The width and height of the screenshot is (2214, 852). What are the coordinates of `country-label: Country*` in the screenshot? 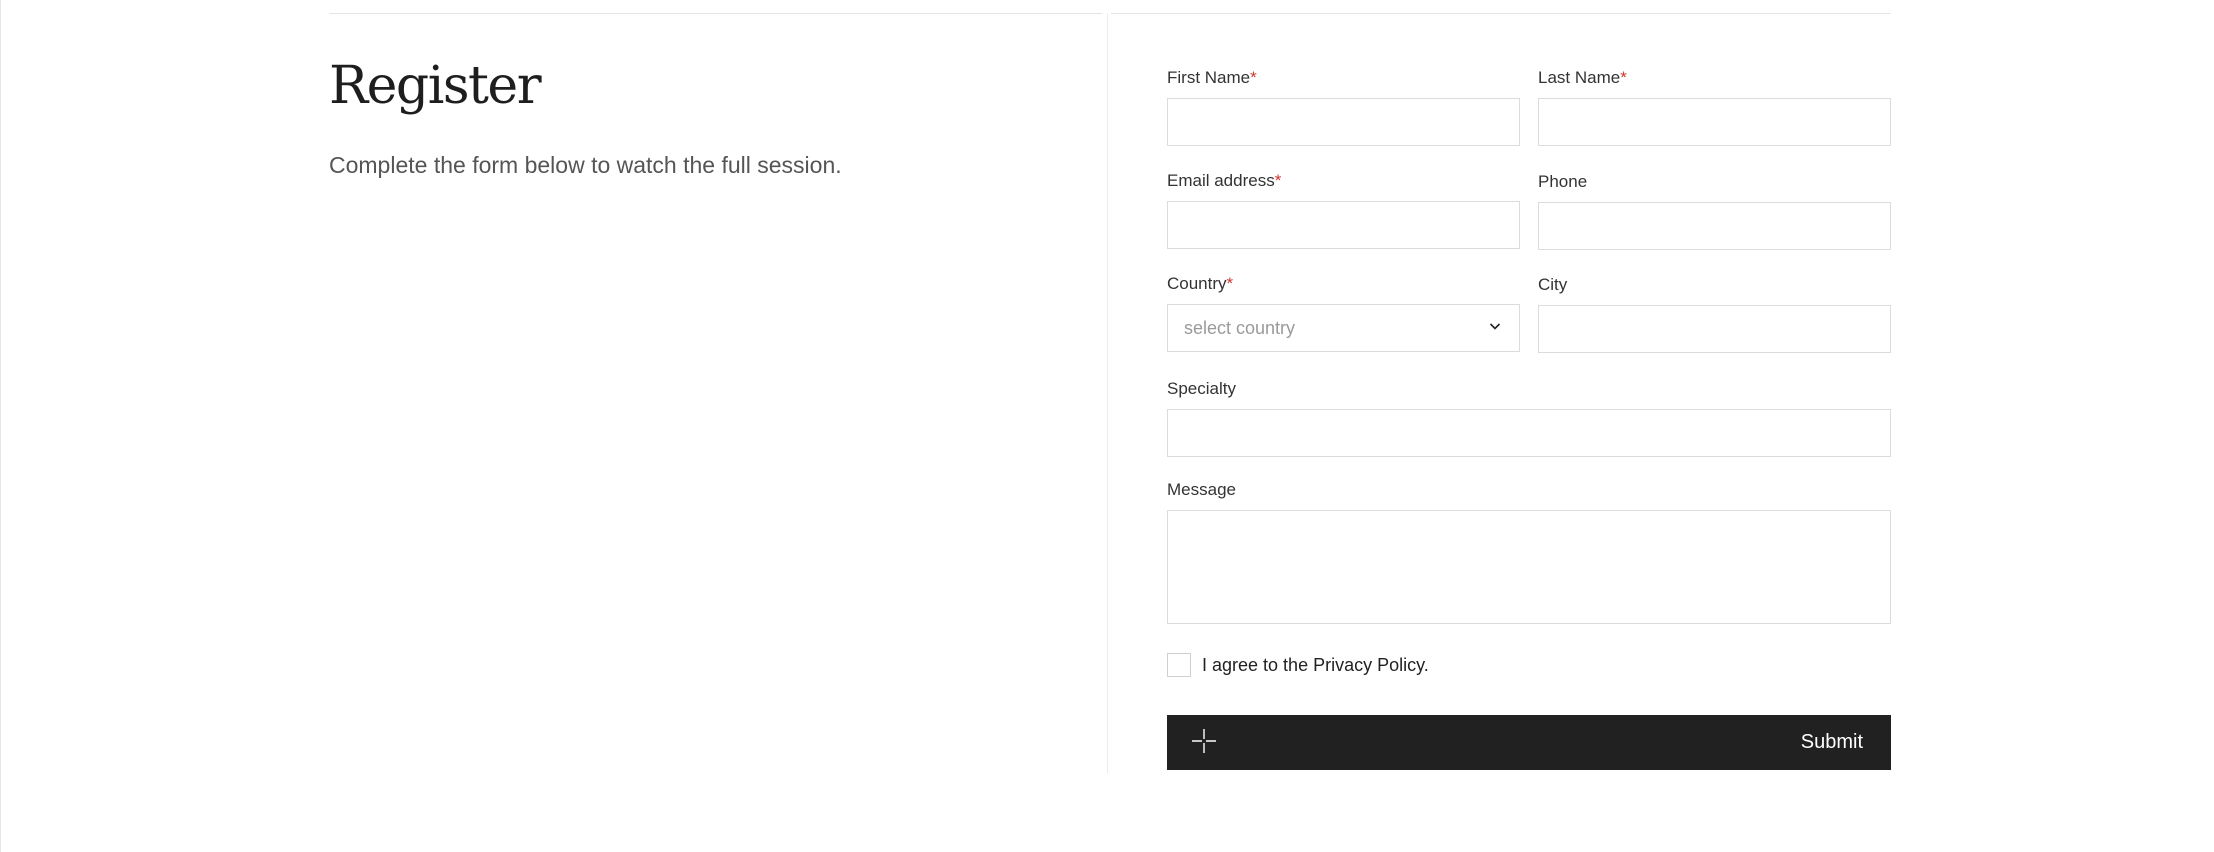 It's located at (1200, 283).